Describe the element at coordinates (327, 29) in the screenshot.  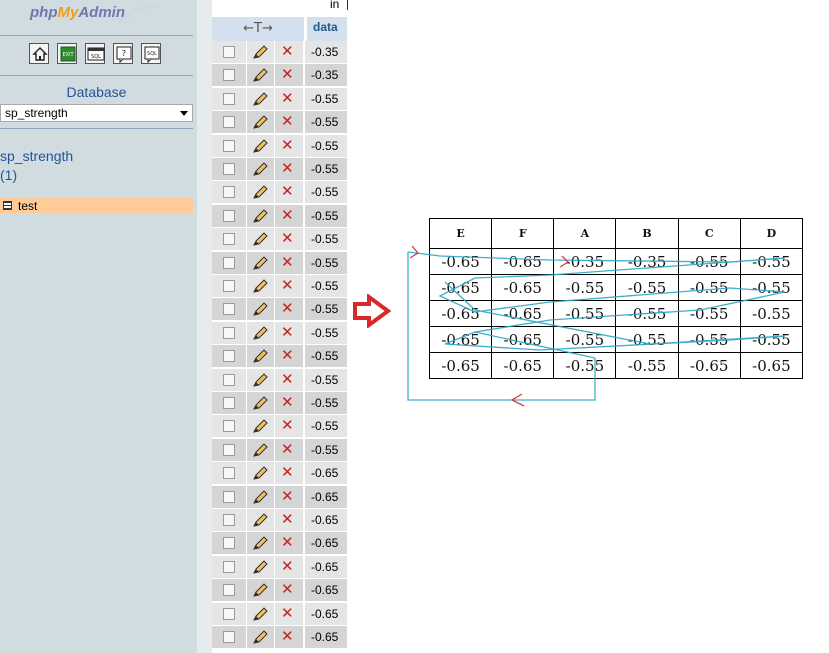
I see `column-header-data: data` at that location.